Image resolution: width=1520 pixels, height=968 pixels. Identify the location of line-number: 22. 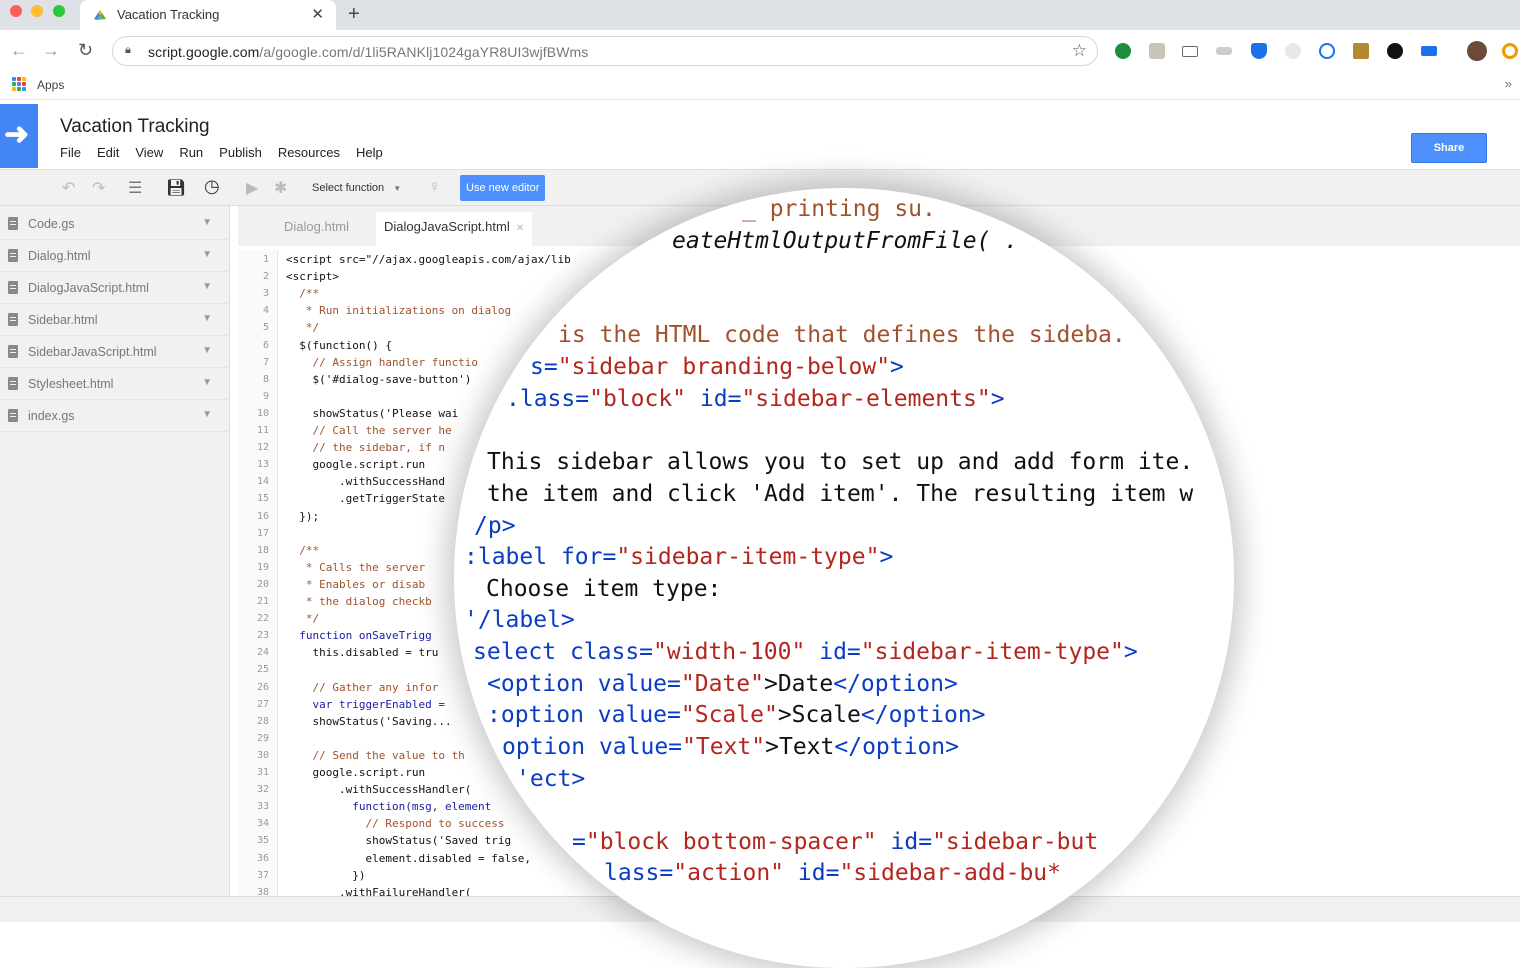
(262, 619).